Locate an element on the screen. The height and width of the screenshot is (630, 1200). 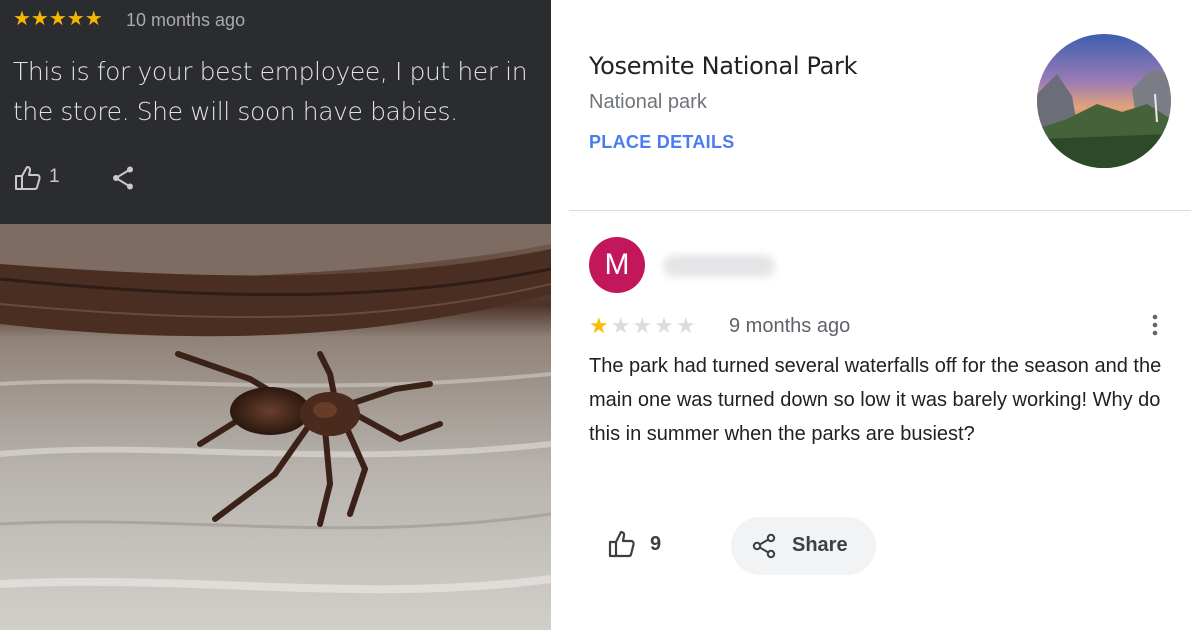
share-label: Share is located at coordinates (820, 545).